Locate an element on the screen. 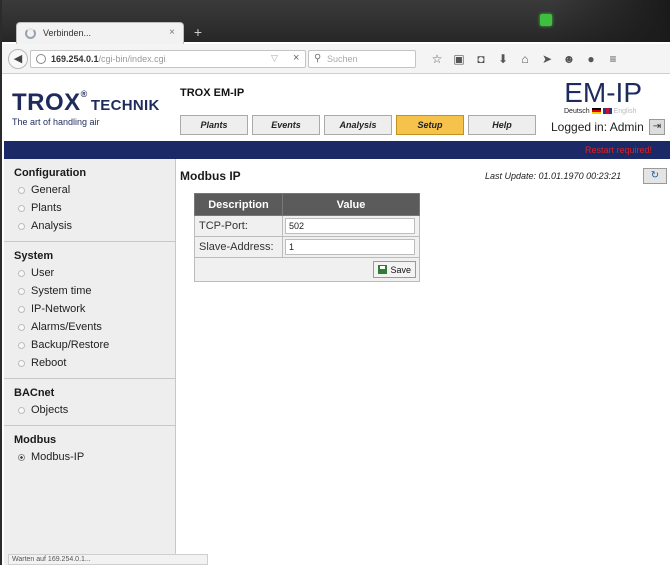 The height and width of the screenshot is (565, 670). sidebar-item-analysis: Analysis is located at coordinates (89, 226).